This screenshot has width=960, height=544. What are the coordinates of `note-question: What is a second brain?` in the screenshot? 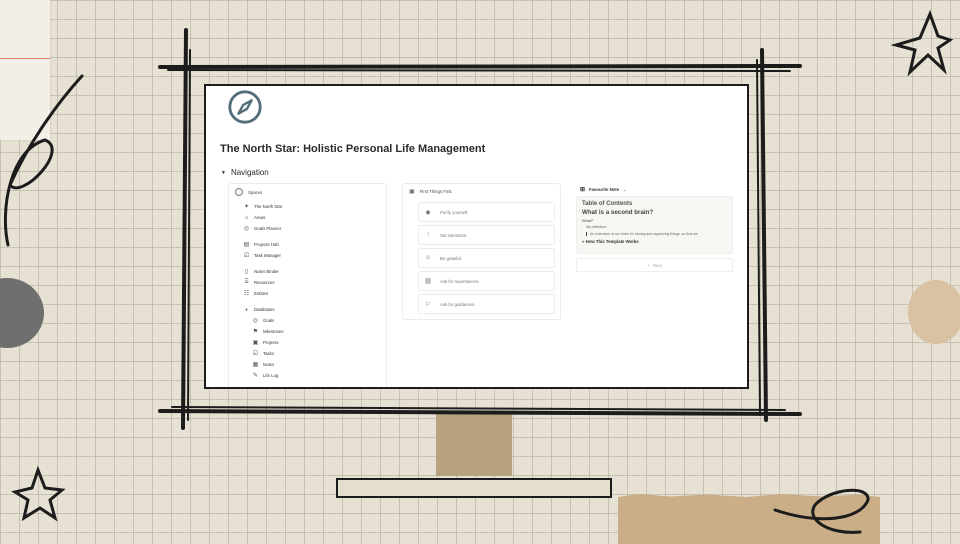 It's located at (618, 212).